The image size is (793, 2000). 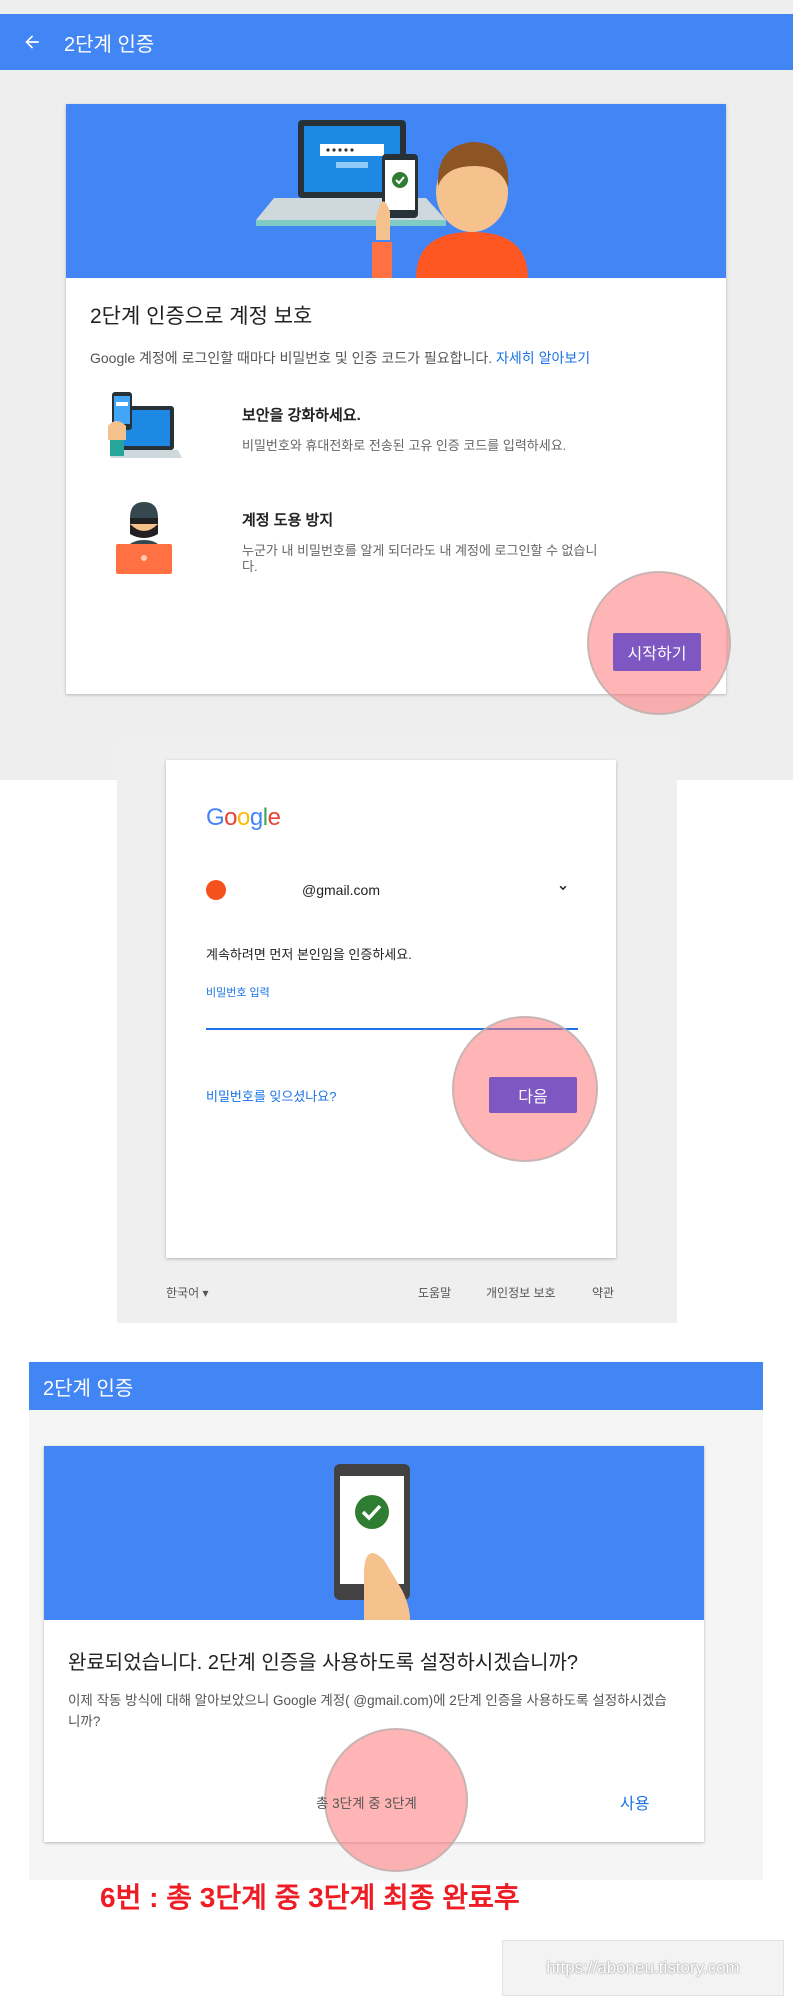 What do you see at coordinates (543, 358) in the screenshot?
I see `learn-more-link: 자세히 알아보기` at bounding box center [543, 358].